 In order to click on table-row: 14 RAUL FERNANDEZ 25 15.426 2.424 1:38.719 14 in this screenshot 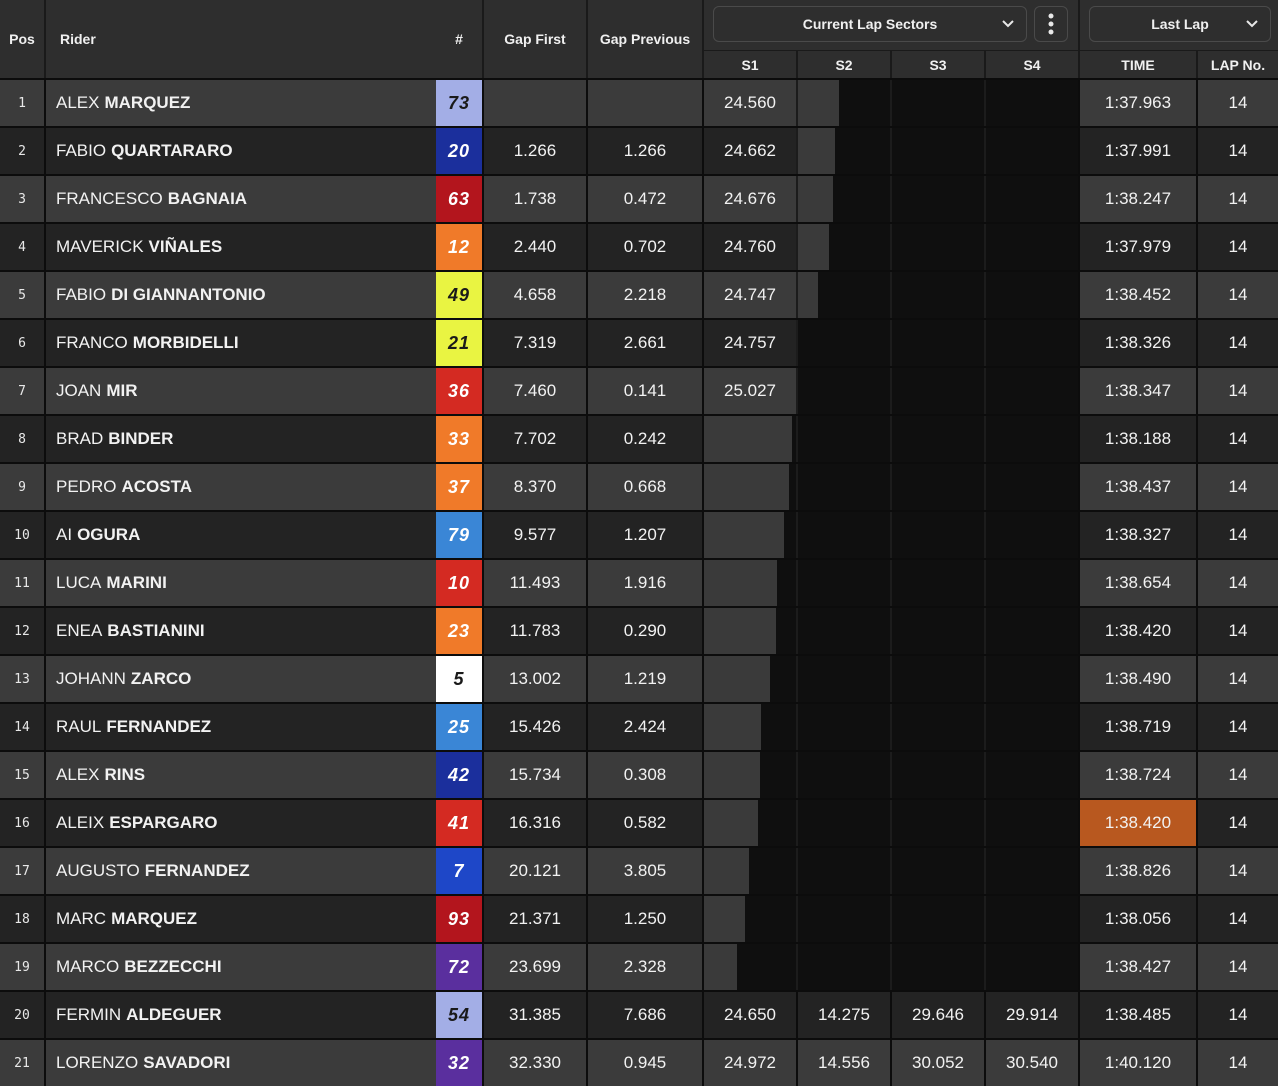, I will do `click(639, 727)`.